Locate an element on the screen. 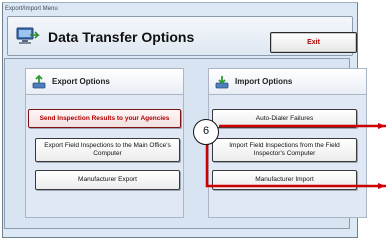 The image size is (386, 247). manufacturer-export-button: Manufacturer Export is located at coordinates (107, 180).